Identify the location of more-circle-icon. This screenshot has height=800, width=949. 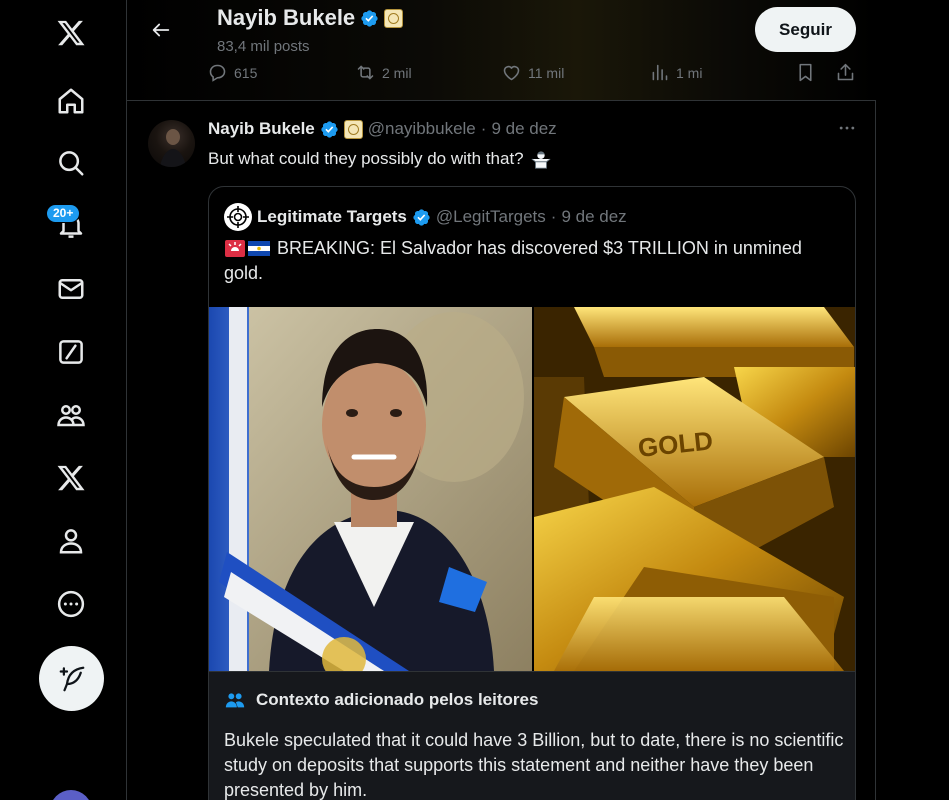
(71, 604).